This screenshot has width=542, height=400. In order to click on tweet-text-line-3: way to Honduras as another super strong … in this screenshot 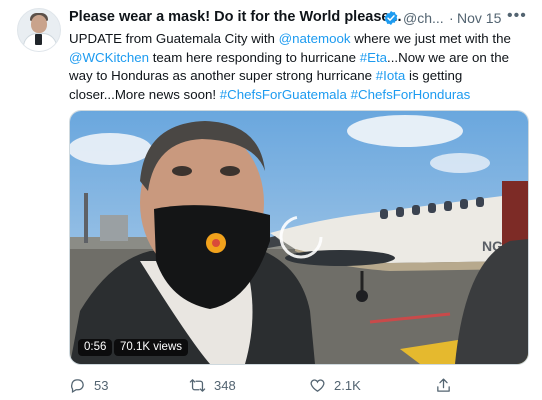, I will do `click(299, 76)`.